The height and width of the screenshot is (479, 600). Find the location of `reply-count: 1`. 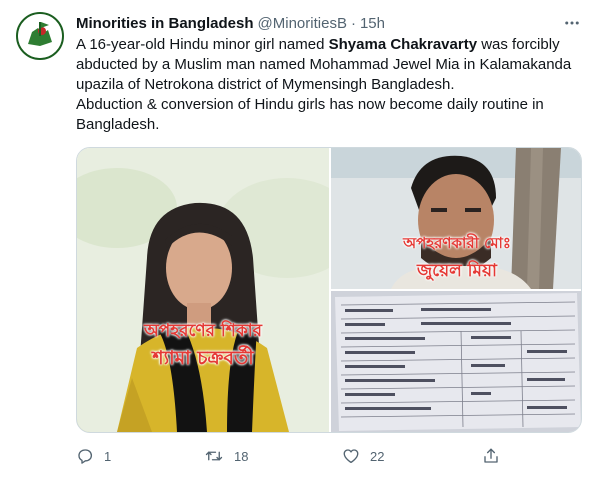

reply-count: 1 is located at coordinates (108, 456).